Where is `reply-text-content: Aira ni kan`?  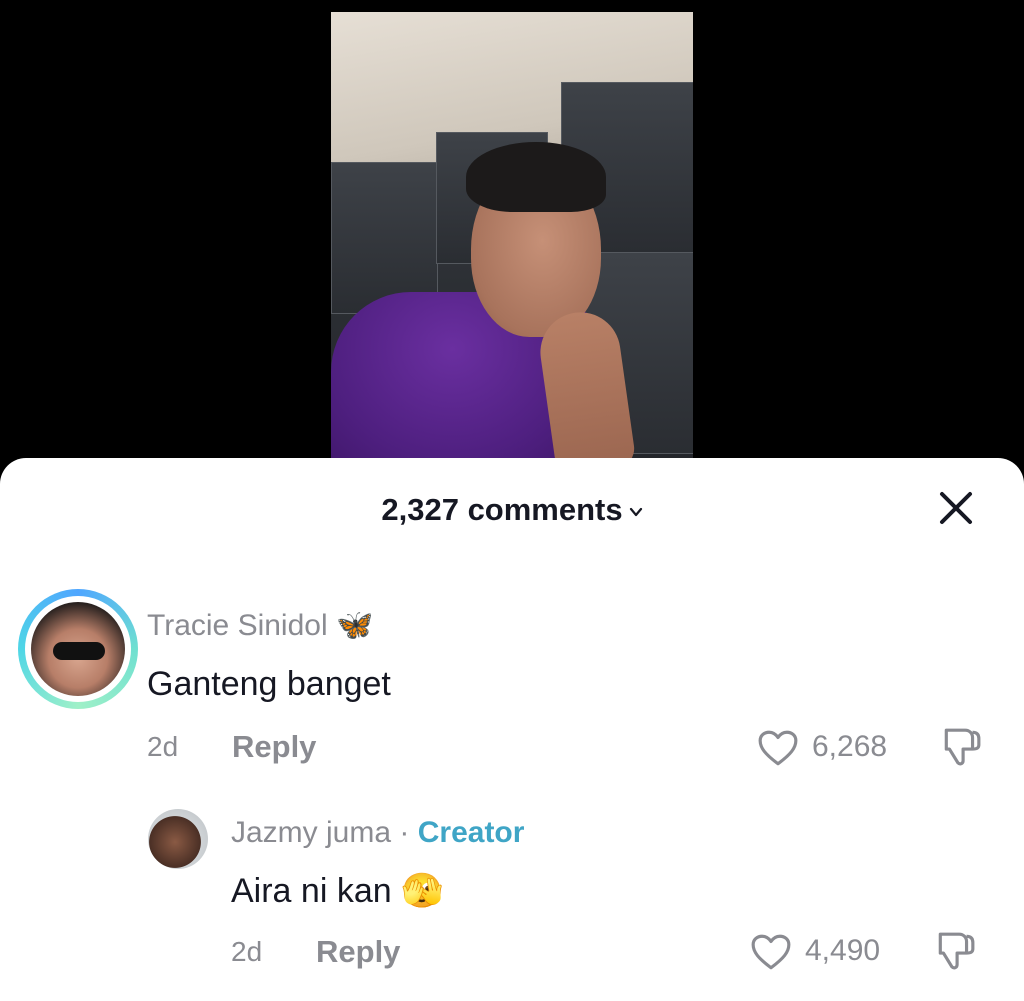
reply-text-content: Aira ni kan is located at coordinates (311, 891).